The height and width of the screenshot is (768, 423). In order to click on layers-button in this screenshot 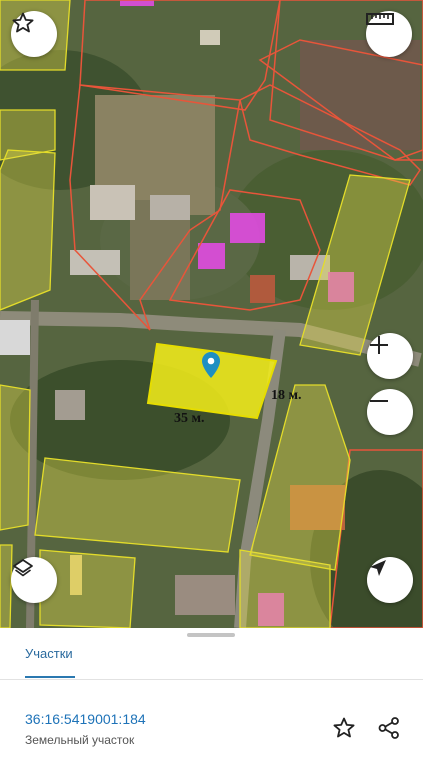, I will do `click(34, 580)`.